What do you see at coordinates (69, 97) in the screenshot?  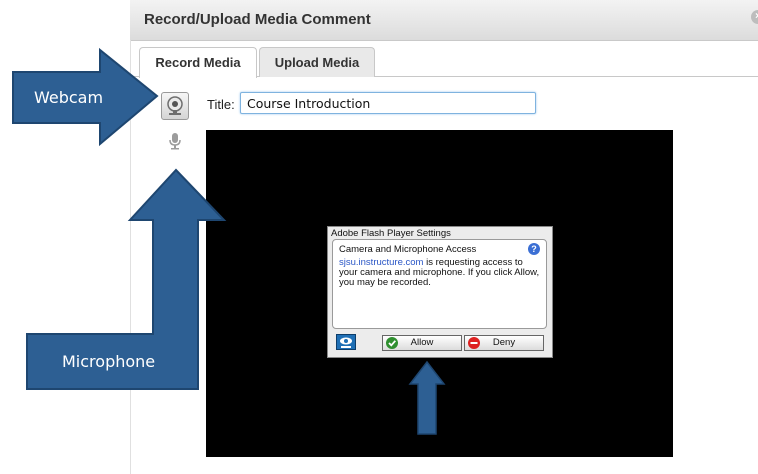 I see `webcam-callout-label: Webcam` at bounding box center [69, 97].